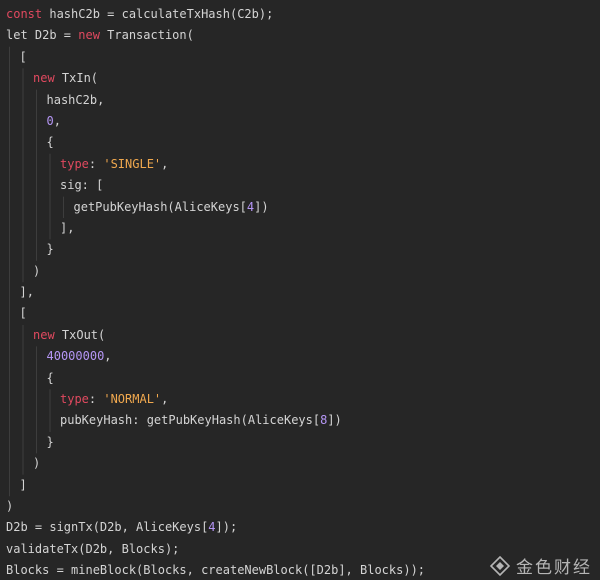  Describe the element at coordinates (24, 14) in the screenshot. I see `code-keyword: const` at that location.